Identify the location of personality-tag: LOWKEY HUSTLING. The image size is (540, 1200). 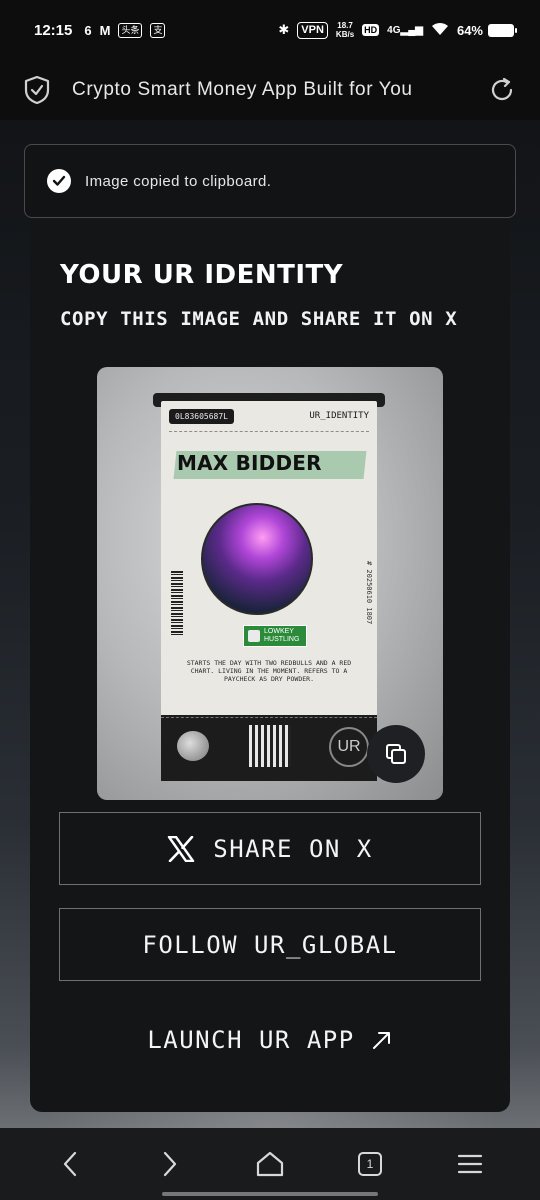
(275, 636).